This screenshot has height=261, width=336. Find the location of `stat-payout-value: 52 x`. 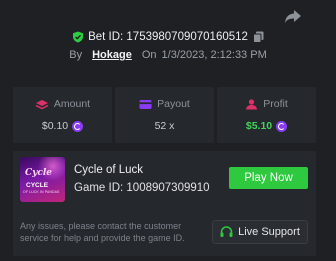

stat-payout-value: 52 x is located at coordinates (164, 126).